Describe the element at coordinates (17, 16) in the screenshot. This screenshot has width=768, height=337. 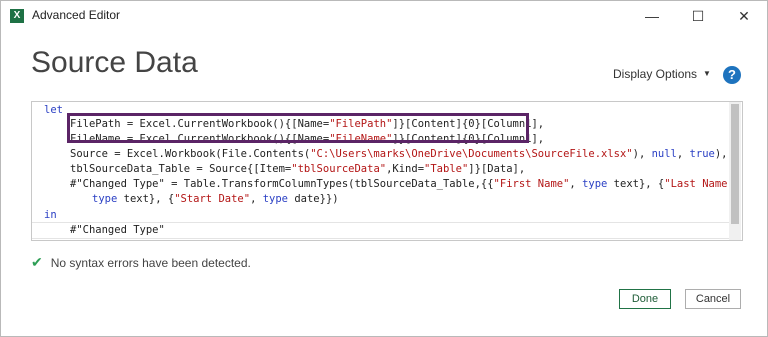
I see `excel-icon: X` at that location.